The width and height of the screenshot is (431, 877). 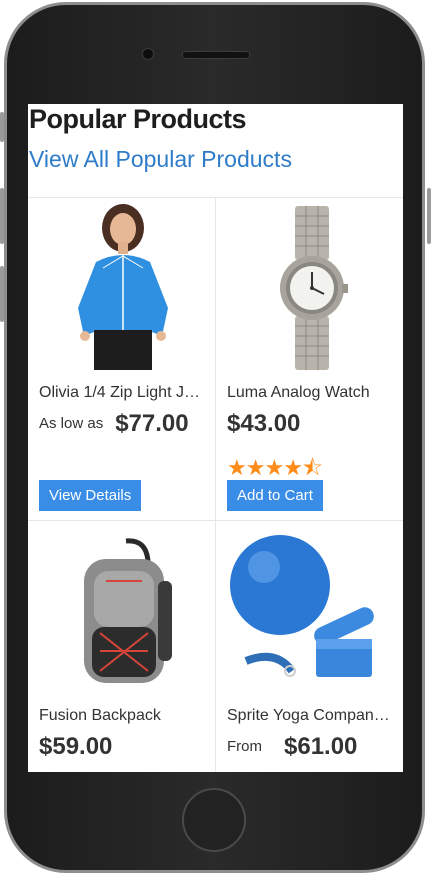 What do you see at coordinates (309, 607) in the screenshot?
I see `blue-yoga-ball-kit-image` at bounding box center [309, 607].